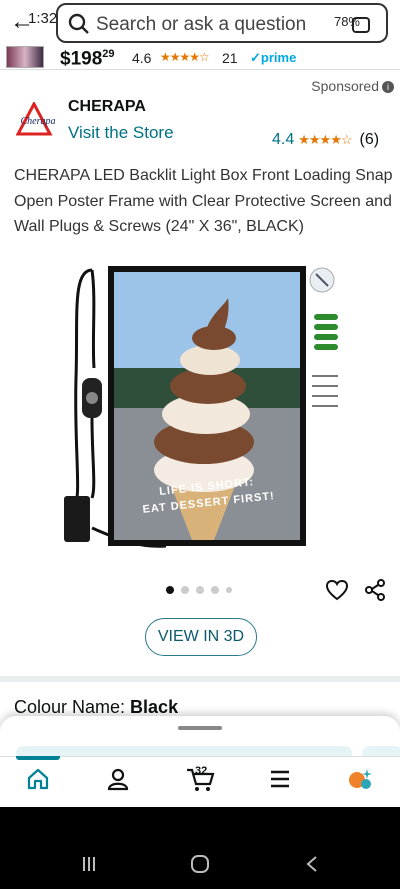 Image resolution: width=400 pixels, height=889 pixels. I want to click on home-button-icon, so click(200, 866).